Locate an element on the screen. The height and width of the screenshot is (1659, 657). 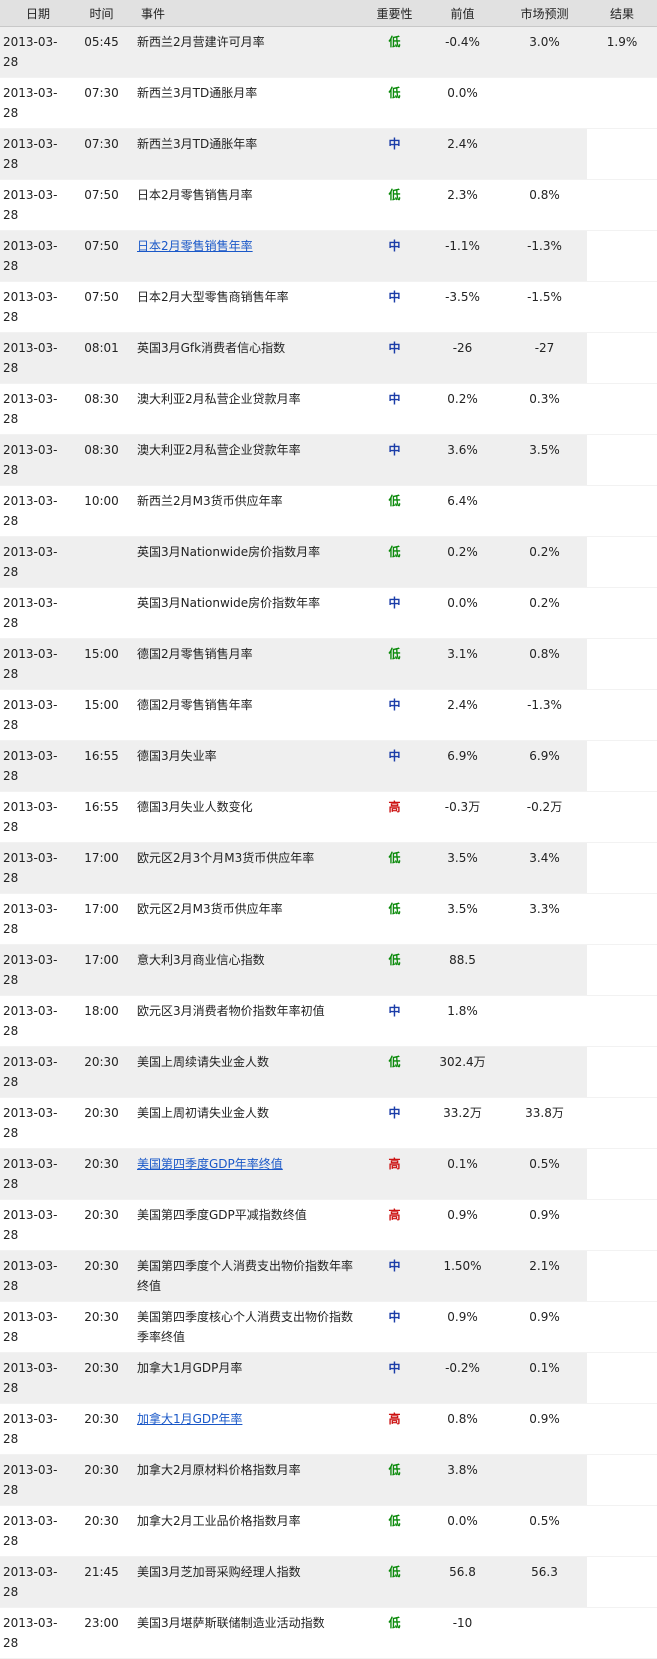
table-row: 2013-03-28 07:50 日本2月零售销售年率 中 -1.1% -1.3% is located at coordinates (328, 256).